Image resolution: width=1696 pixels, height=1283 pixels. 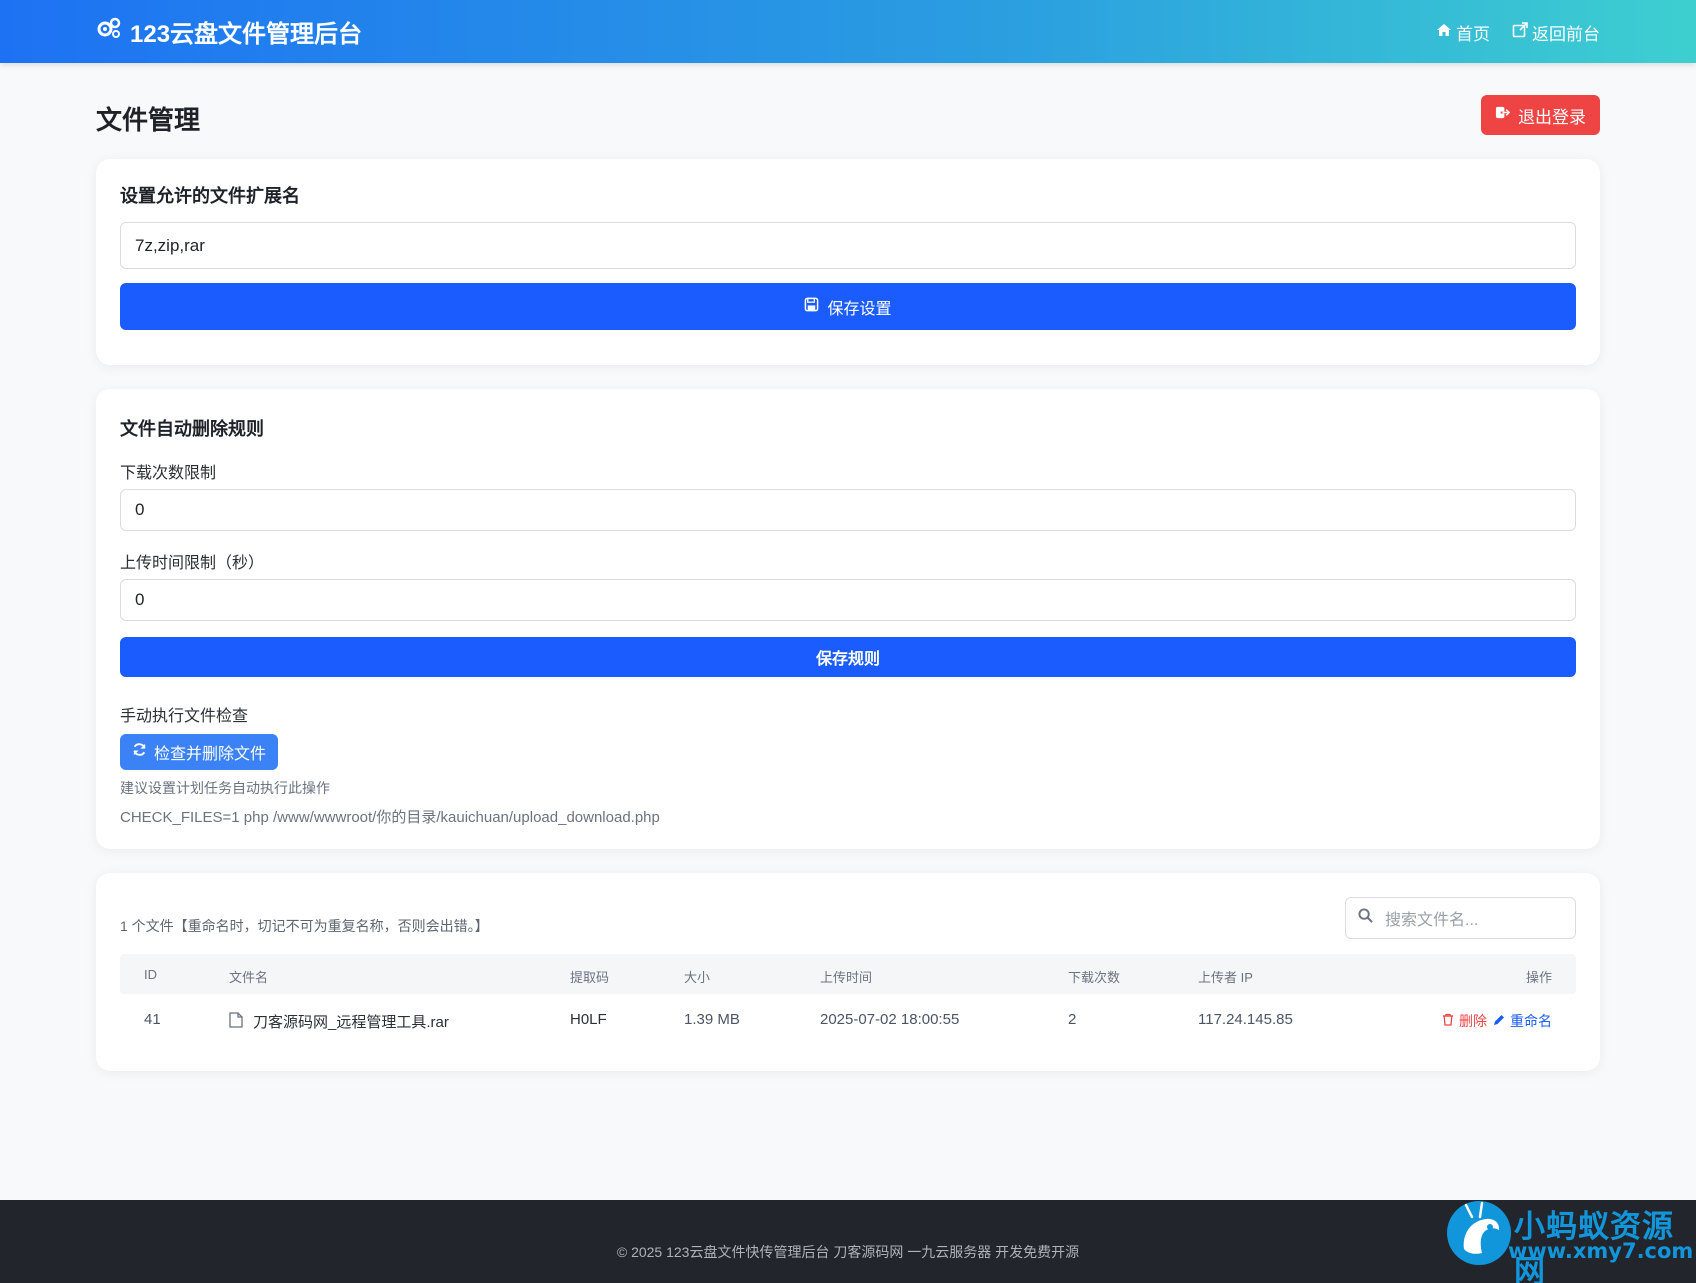 What do you see at coordinates (209, 754) in the screenshot?
I see `check-delete-label: 检查并删除文件` at bounding box center [209, 754].